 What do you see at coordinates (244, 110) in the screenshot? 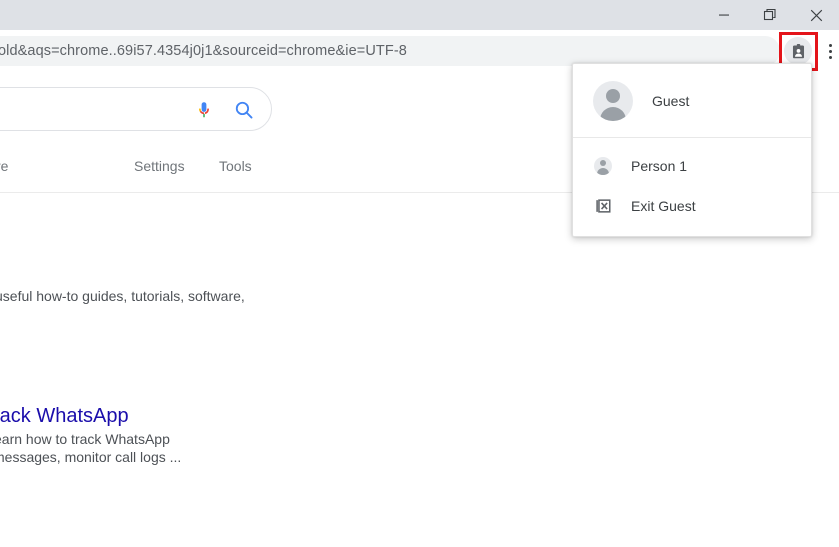
I see `magnifier-icon` at bounding box center [244, 110].